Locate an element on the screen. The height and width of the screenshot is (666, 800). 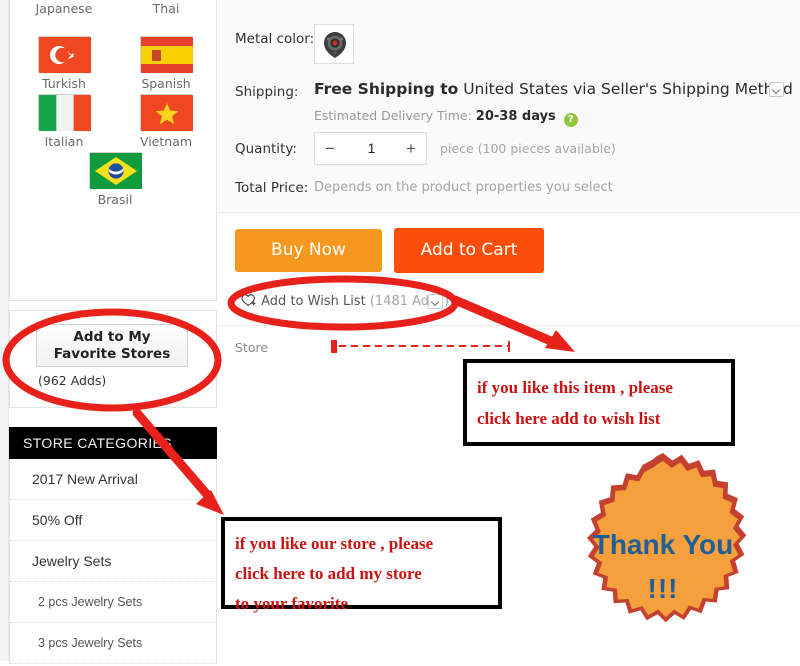
category-item-jewelry-sets: Jewelry Sets is located at coordinates (113, 561).